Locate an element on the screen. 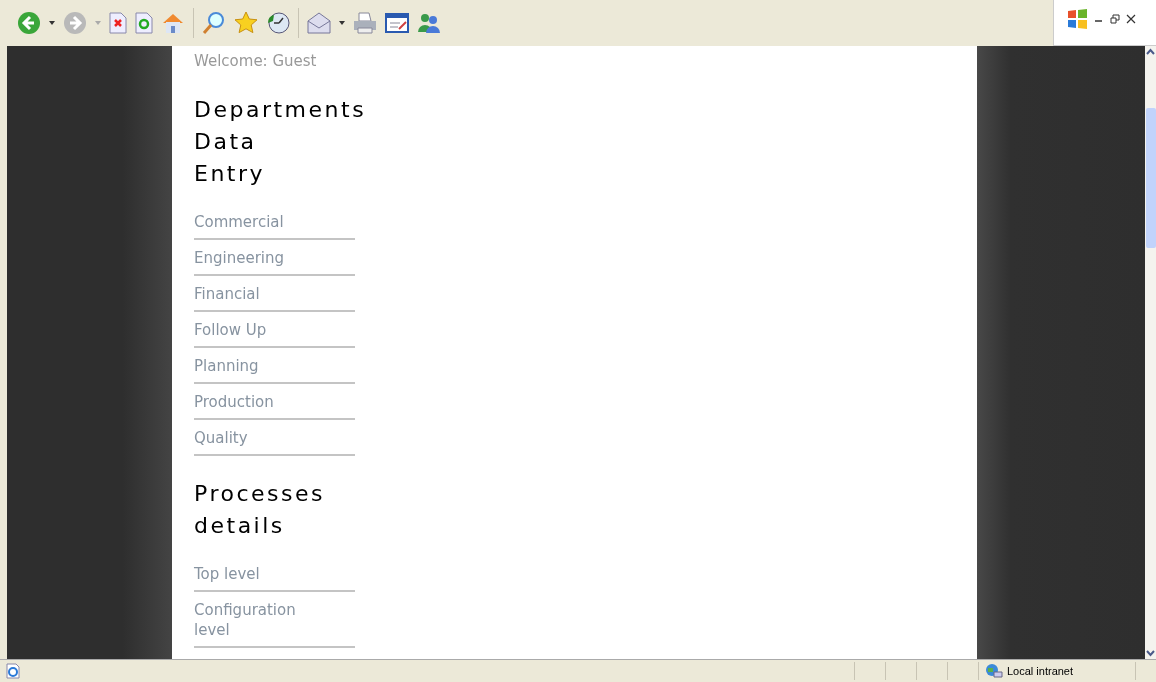 The image size is (1156, 682). nav-link: Top level is located at coordinates (259, 574).